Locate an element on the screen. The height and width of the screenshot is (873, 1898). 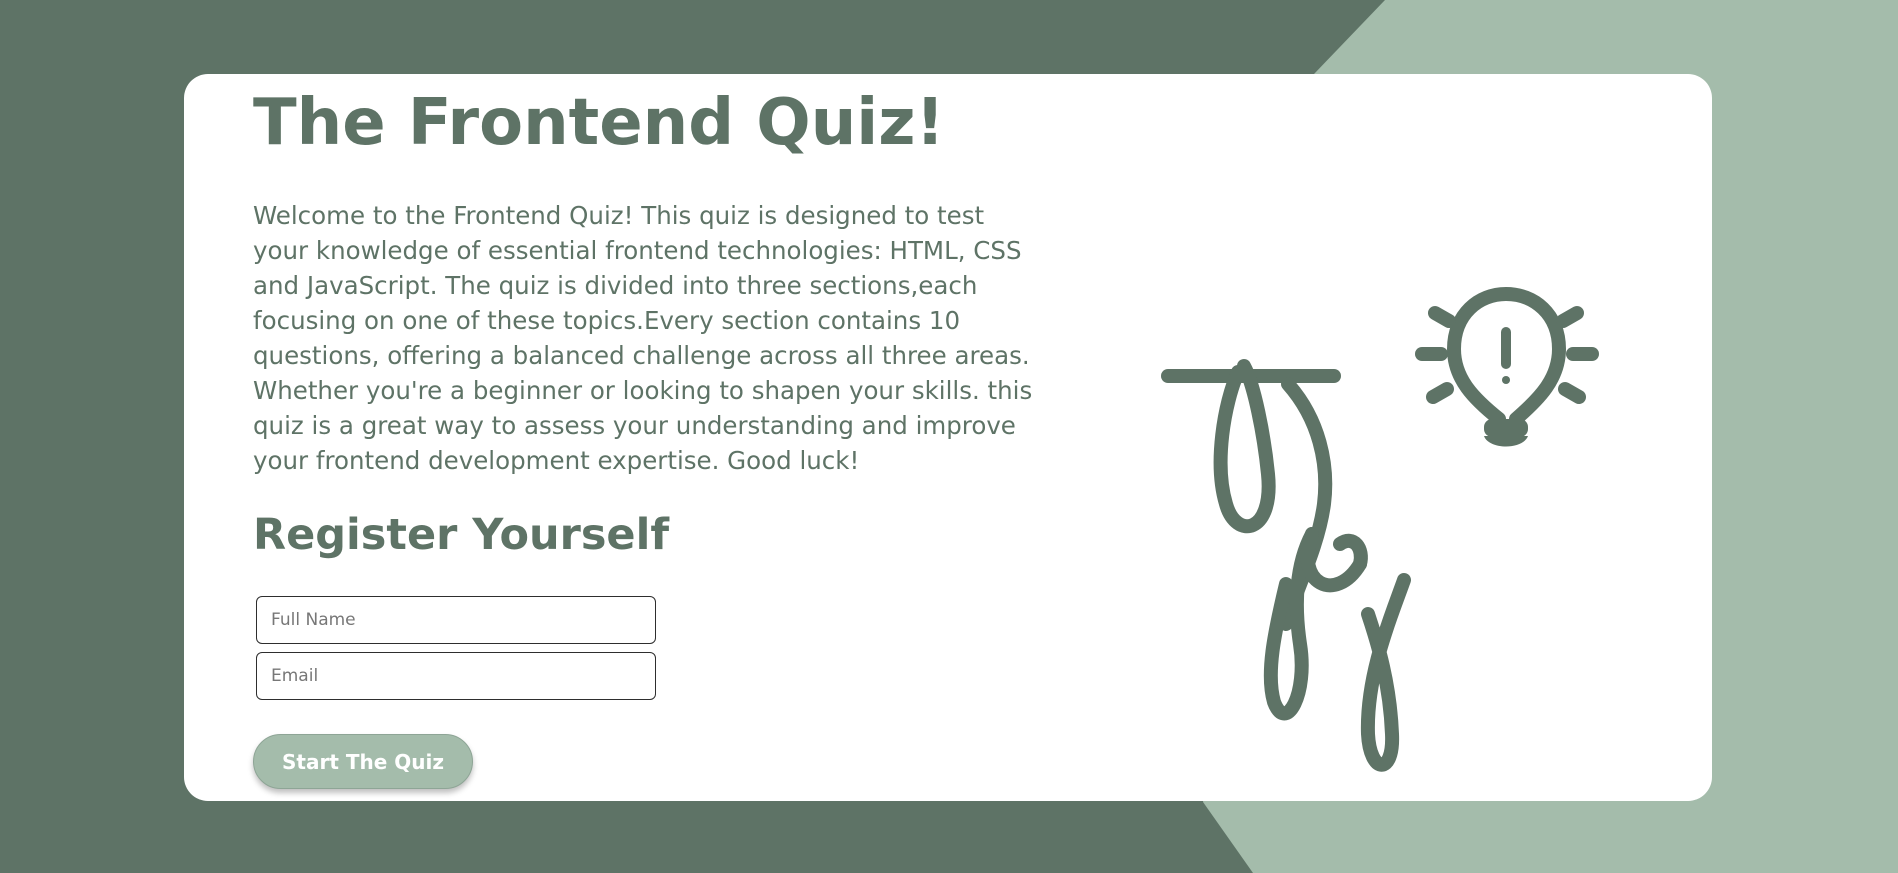
page-title: The Frontend Quiz! is located at coordinates (599, 123).